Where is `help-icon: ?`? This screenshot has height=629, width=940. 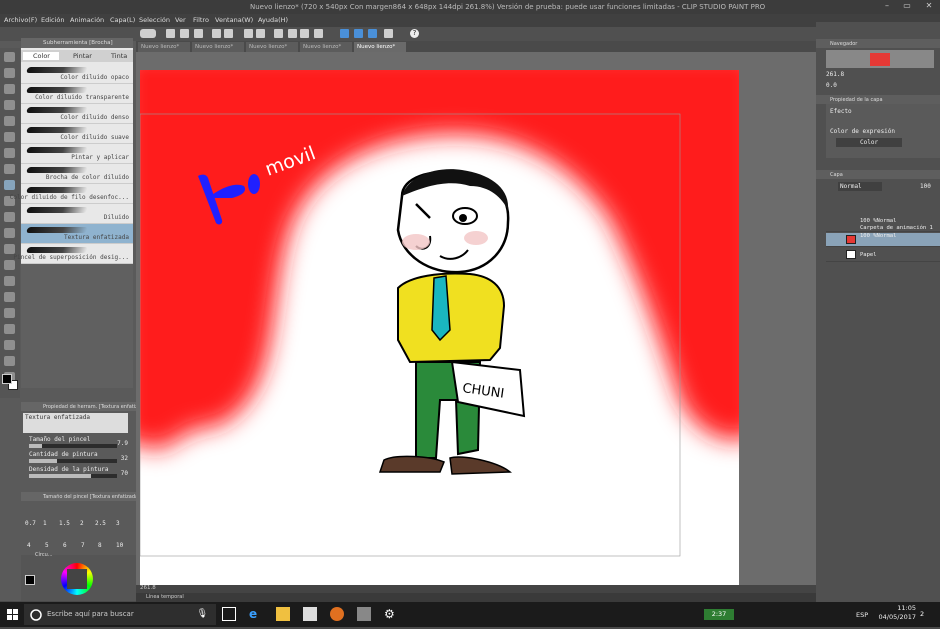 help-icon: ? is located at coordinates (414, 33).